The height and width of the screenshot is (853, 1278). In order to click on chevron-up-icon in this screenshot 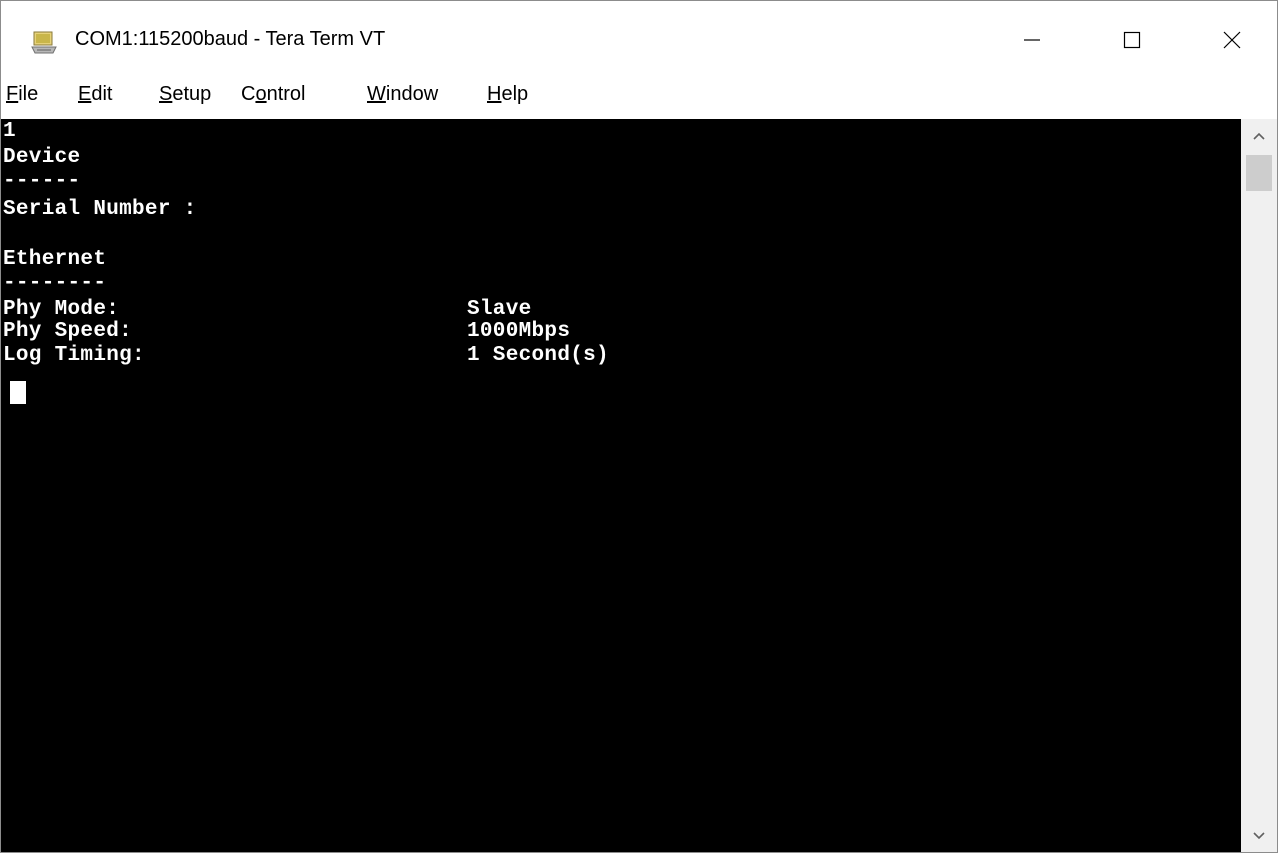, I will do `click(1259, 136)`.